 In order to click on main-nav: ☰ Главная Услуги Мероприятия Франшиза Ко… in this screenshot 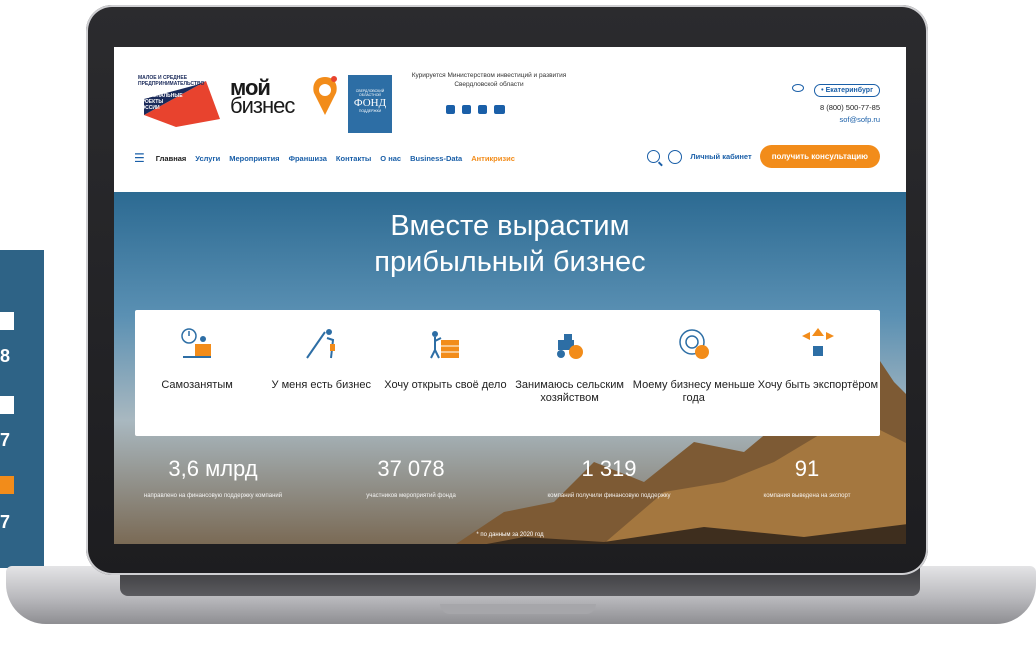, I will do `click(324, 158)`.